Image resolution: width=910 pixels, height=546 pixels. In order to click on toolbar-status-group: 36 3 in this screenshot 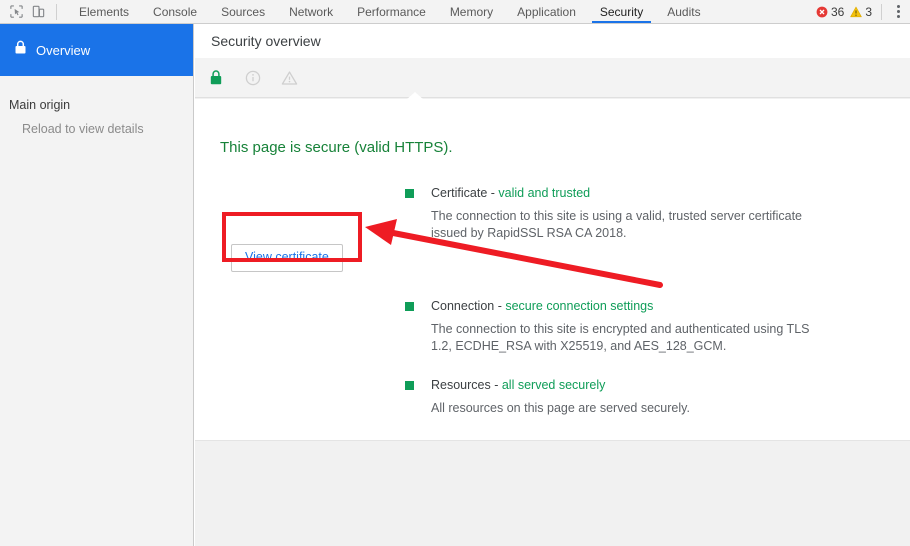, I will do `click(863, 11)`.